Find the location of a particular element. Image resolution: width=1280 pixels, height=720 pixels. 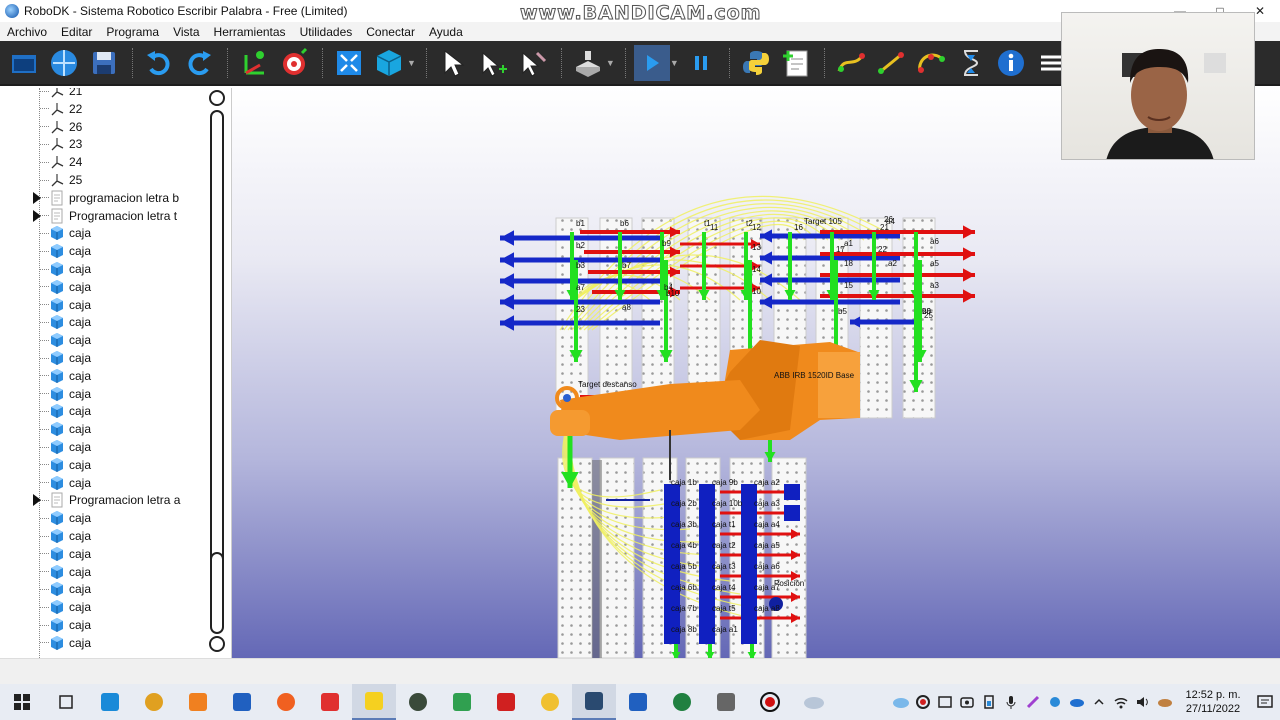

word-icon is located at coordinates (638, 702).